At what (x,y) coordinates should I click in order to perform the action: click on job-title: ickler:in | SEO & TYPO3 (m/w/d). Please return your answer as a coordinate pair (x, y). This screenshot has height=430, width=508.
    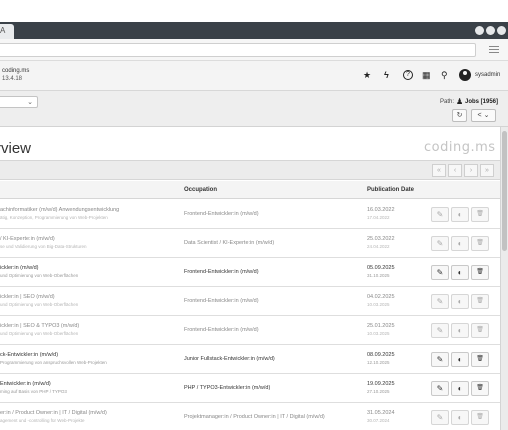
    Looking at the image, I should click on (39, 326).